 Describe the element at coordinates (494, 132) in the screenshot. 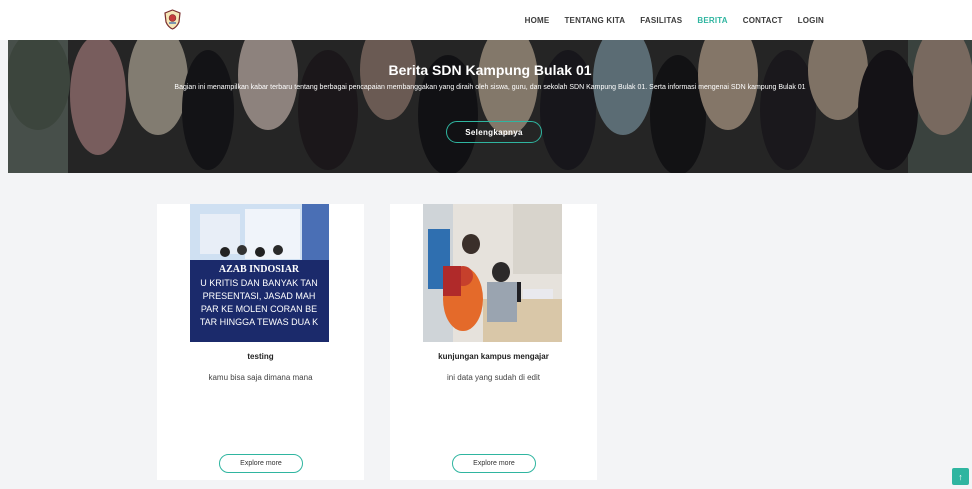

I see `selengkapnya-button: Selengkapnya` at that location.